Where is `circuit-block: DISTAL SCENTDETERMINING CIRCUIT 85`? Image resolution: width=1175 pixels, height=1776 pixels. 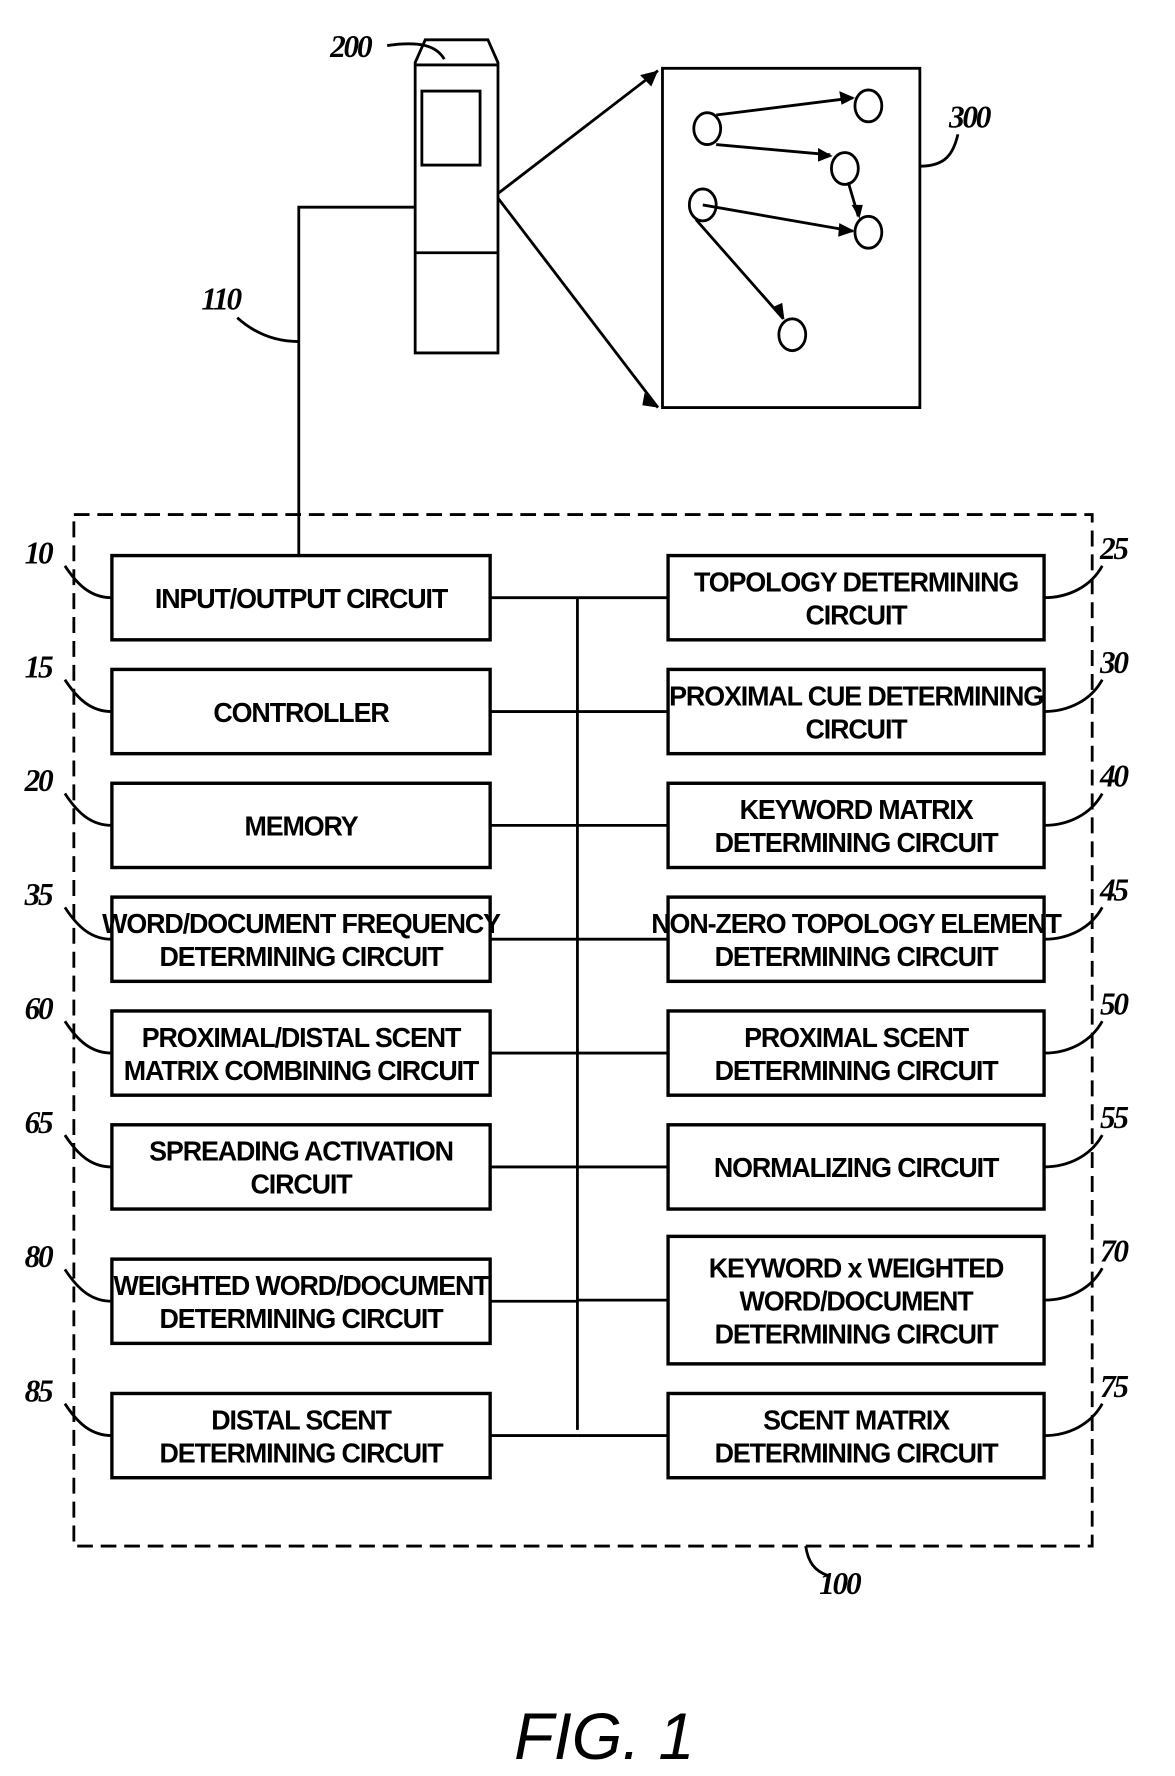 circuit-block: DISTAL SCENTDETERMINING CIRCUIT 85 is located at coordinates (301, 1426).